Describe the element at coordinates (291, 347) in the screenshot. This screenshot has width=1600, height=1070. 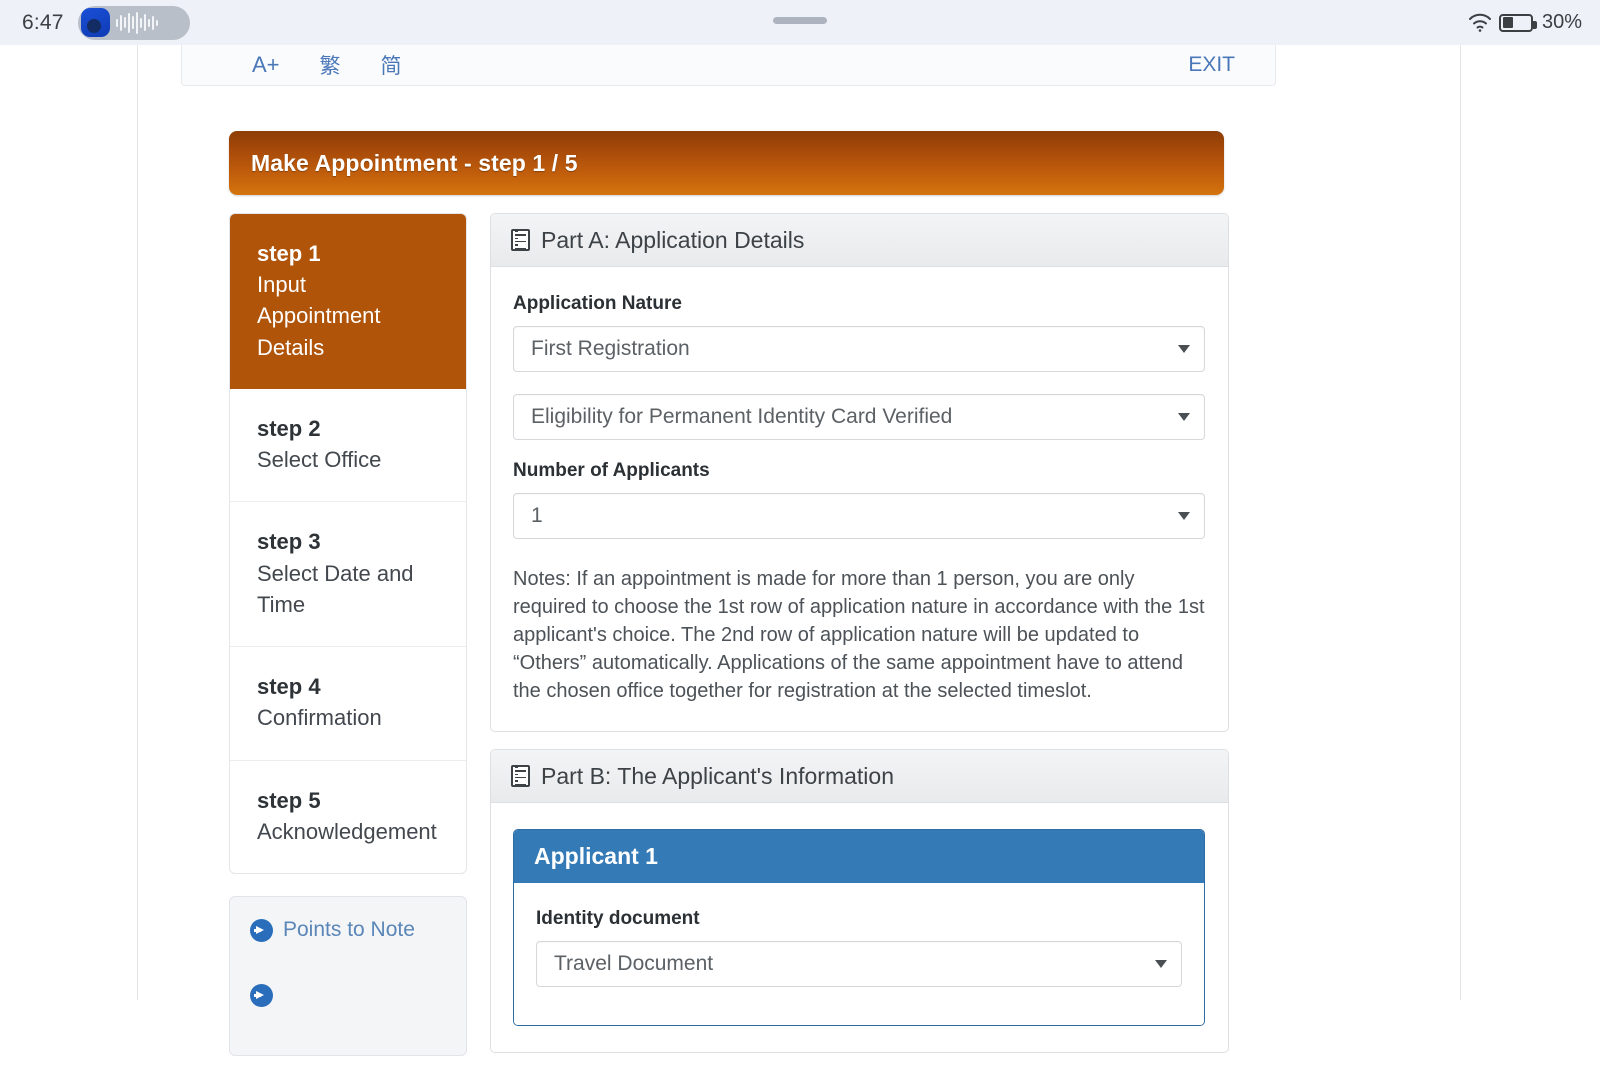
I see `step-1-label-line3: Details` at that location.